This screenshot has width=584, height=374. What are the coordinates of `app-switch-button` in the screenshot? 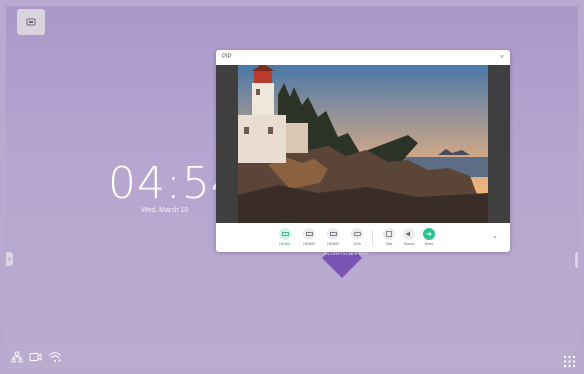 It's located at (31, 22).